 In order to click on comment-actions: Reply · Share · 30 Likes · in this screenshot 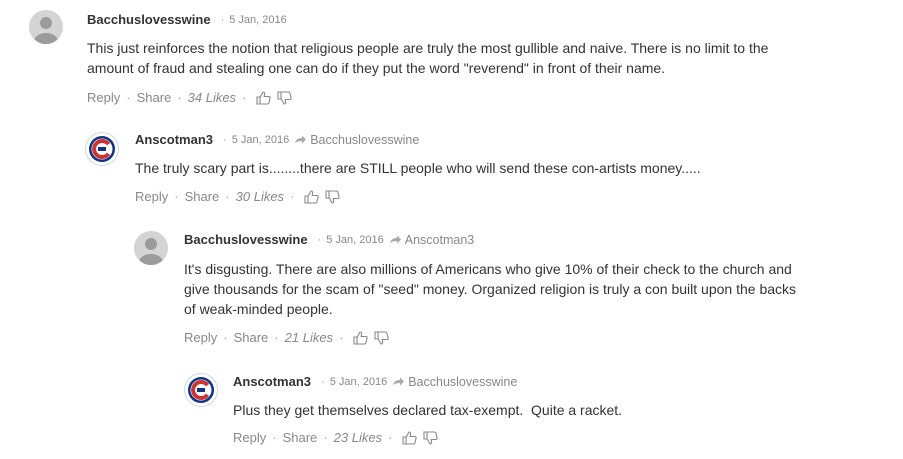, I will do `click(238, 196)`.